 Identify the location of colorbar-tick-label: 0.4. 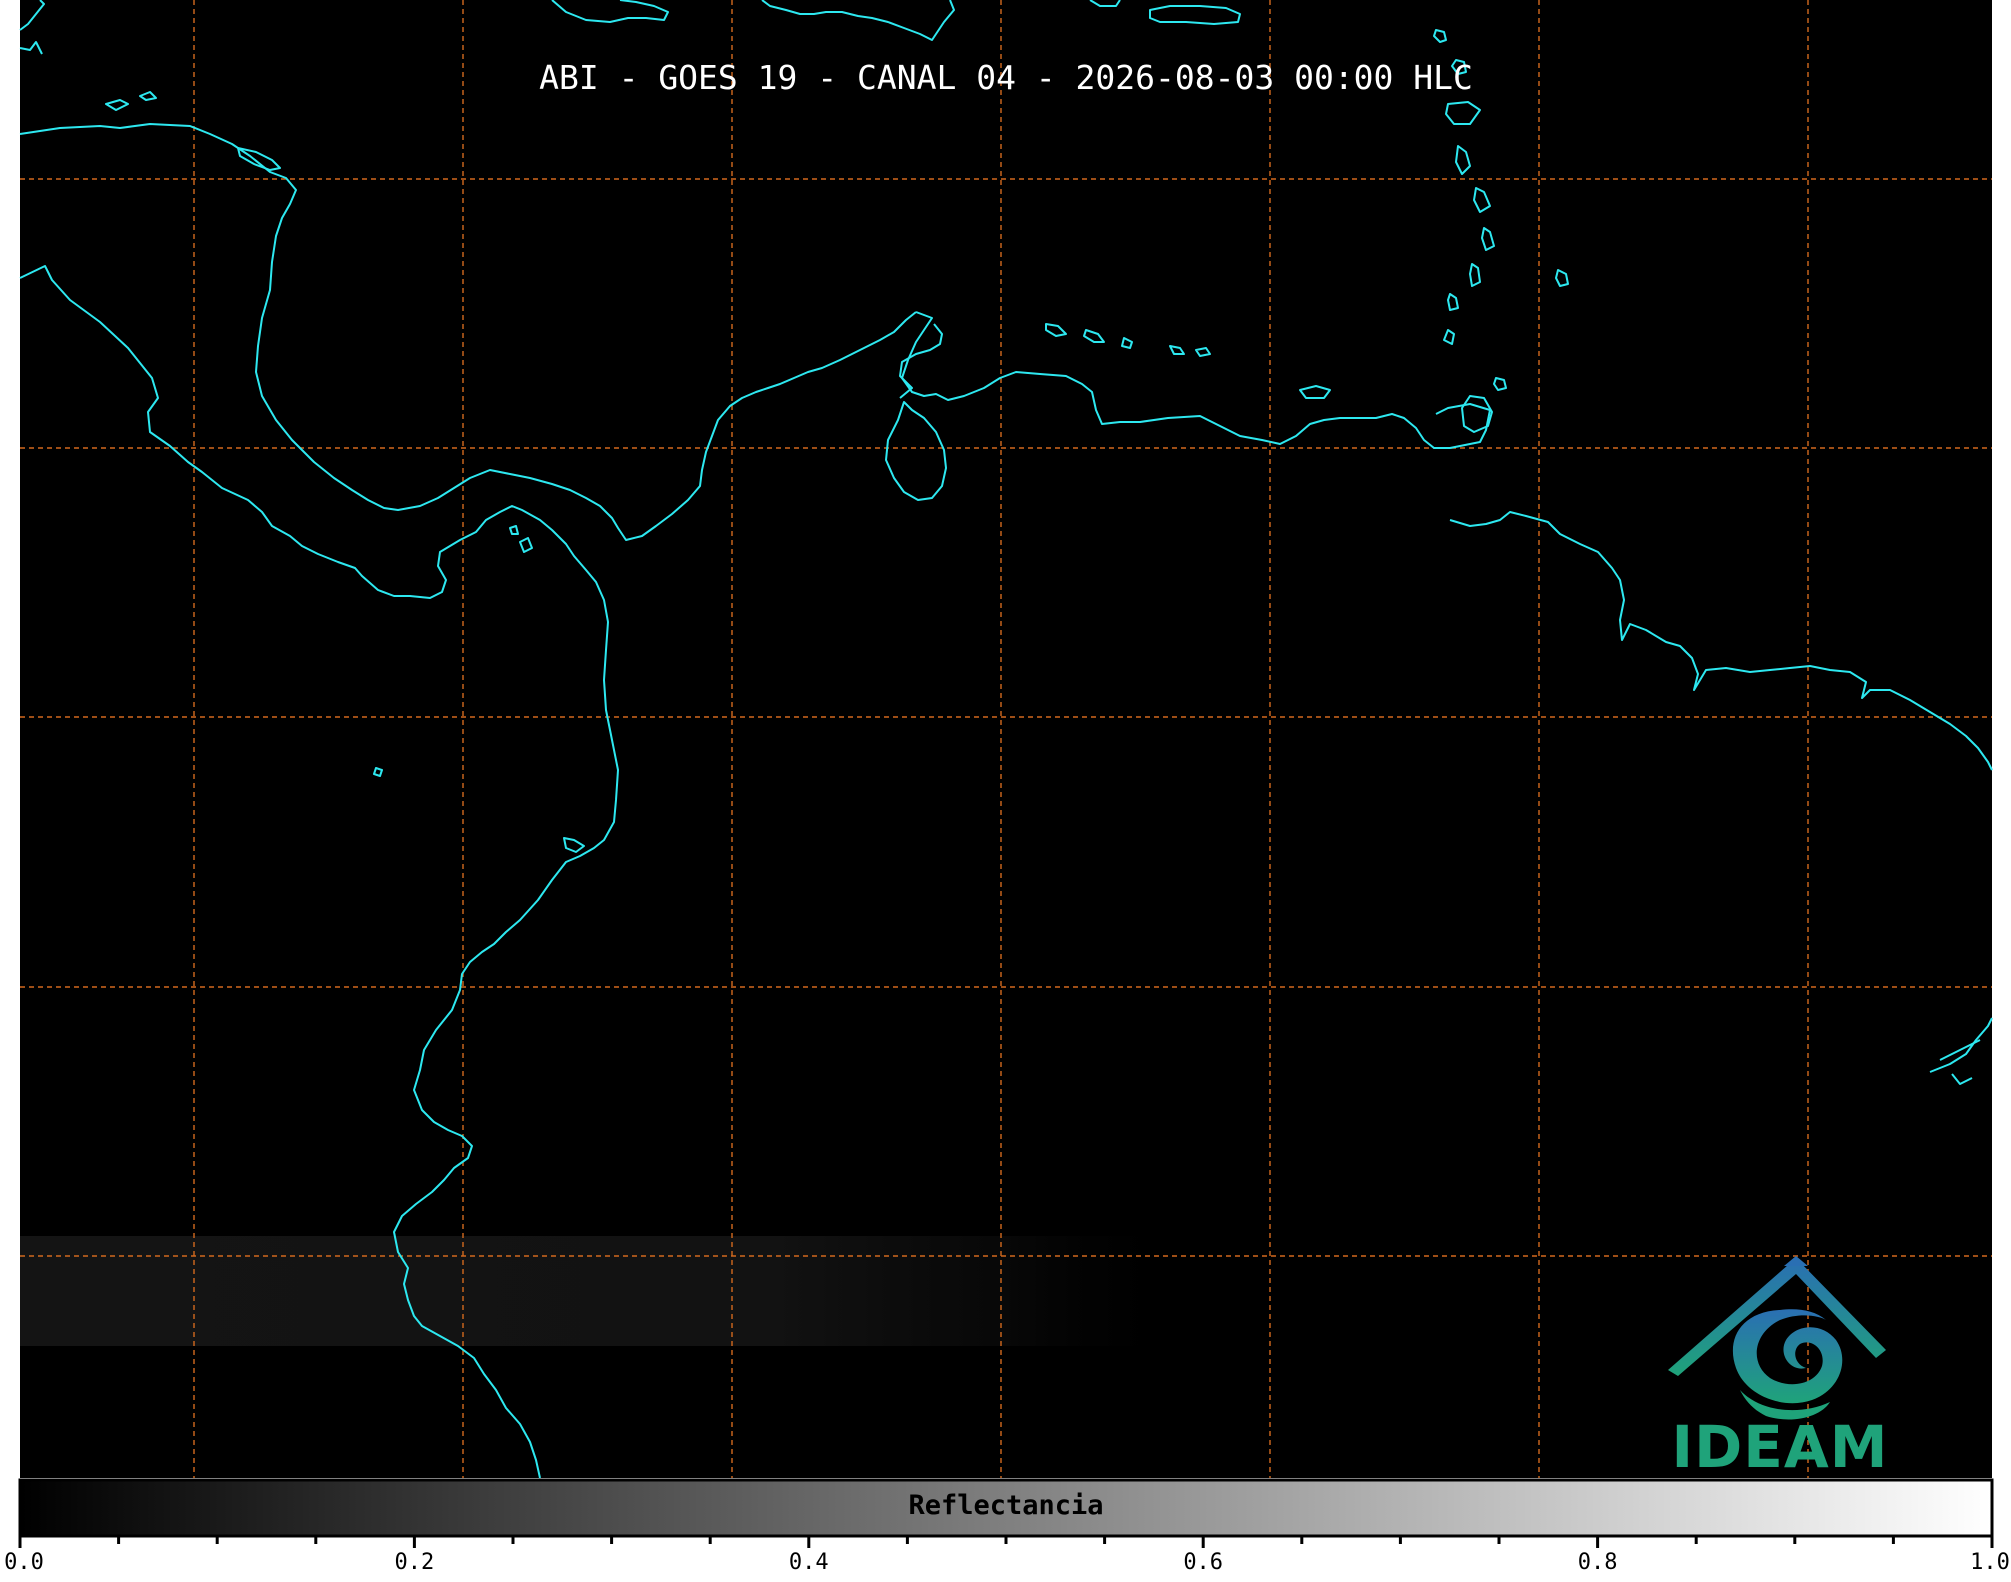
(808, 1562).